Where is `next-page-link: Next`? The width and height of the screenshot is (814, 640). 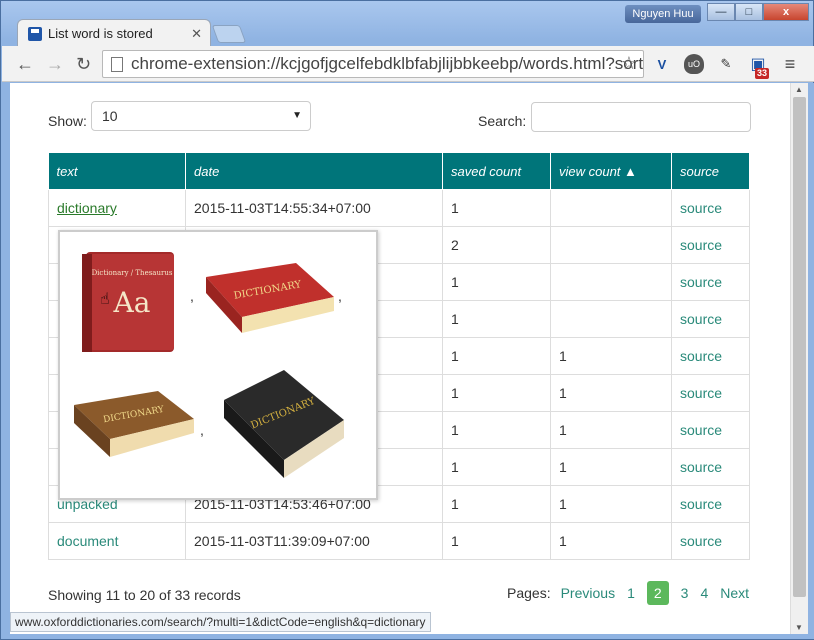
next-page-link: Next is located at coordinates (734, 593).